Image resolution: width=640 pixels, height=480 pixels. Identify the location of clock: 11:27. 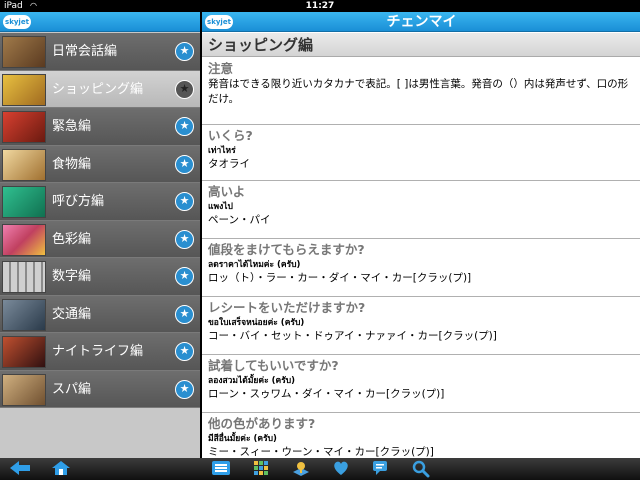
(320, 6).